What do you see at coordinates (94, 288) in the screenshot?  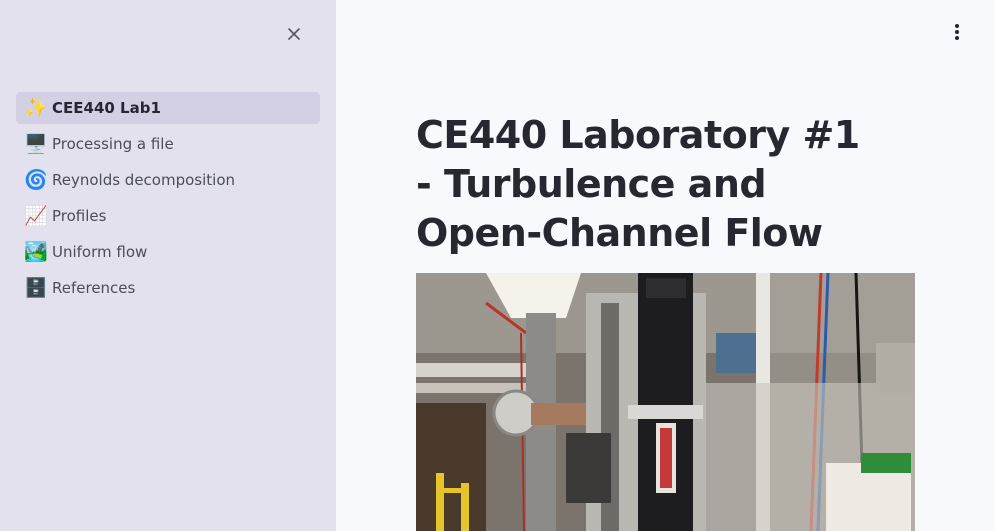 I see `sidebar-item-label: References` at bounding box center [94, 288].